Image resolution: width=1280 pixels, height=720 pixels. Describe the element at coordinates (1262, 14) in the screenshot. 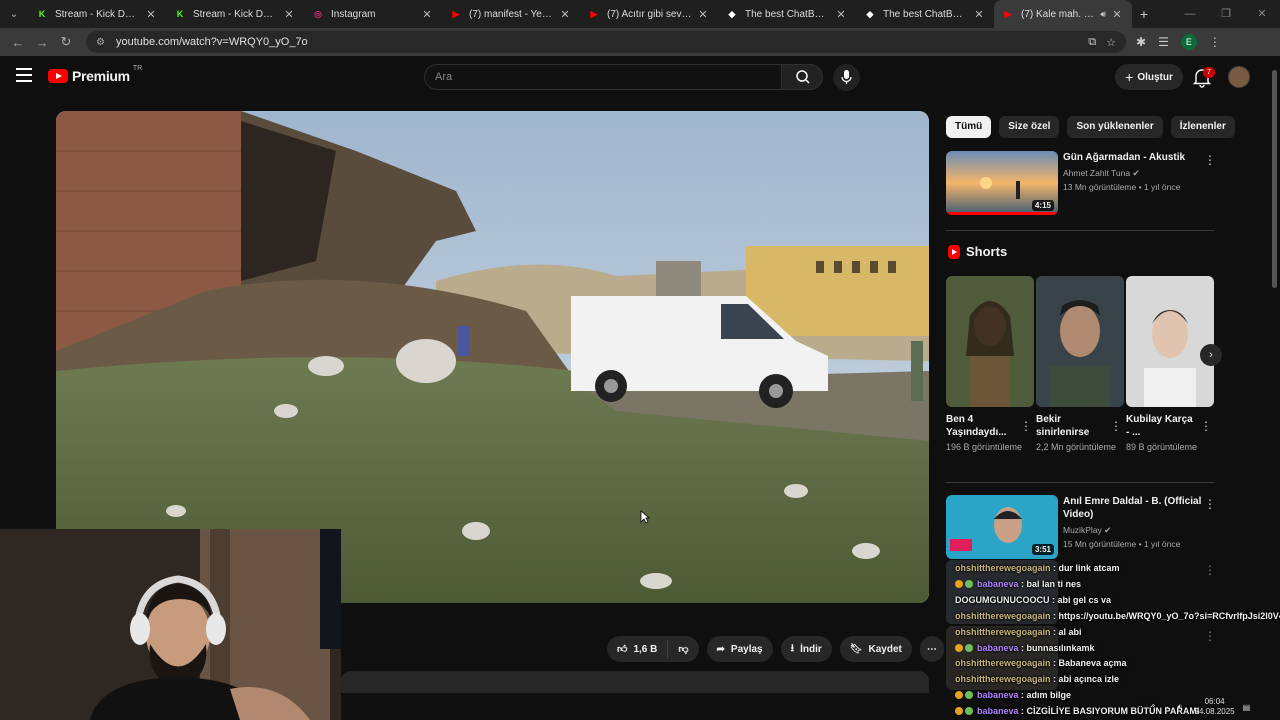

I see `close-window-button: ✕` at that location.